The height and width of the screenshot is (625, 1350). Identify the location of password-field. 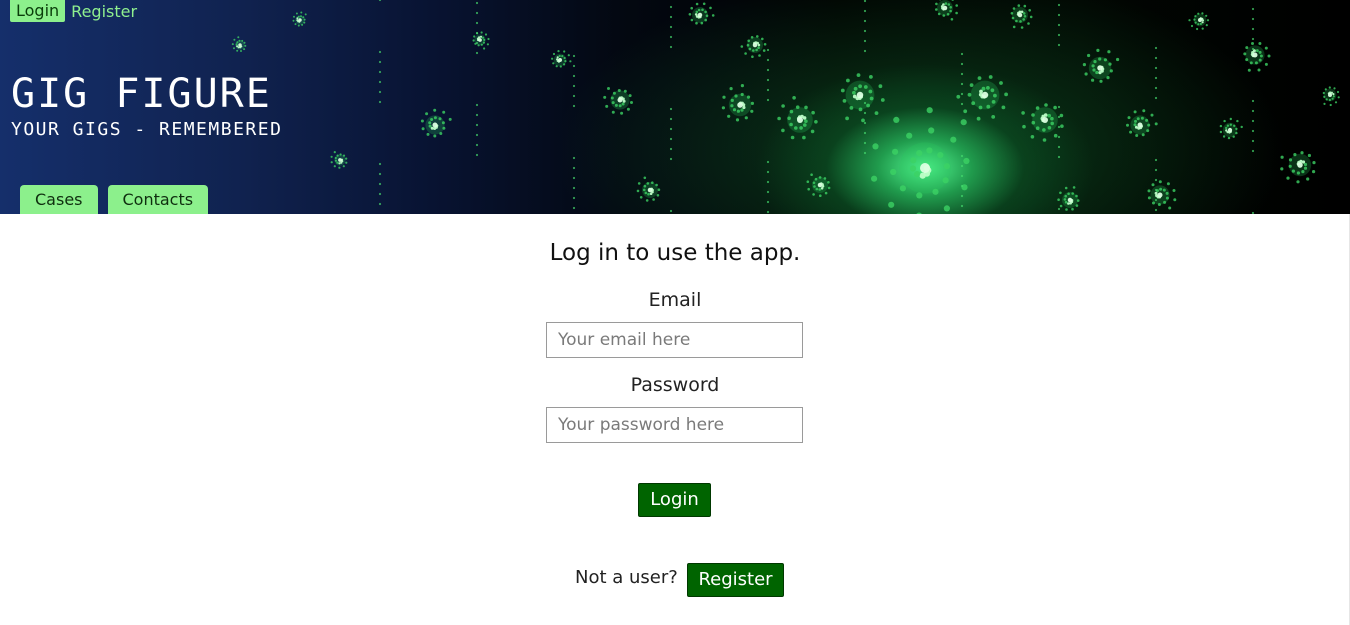
(674, 425).